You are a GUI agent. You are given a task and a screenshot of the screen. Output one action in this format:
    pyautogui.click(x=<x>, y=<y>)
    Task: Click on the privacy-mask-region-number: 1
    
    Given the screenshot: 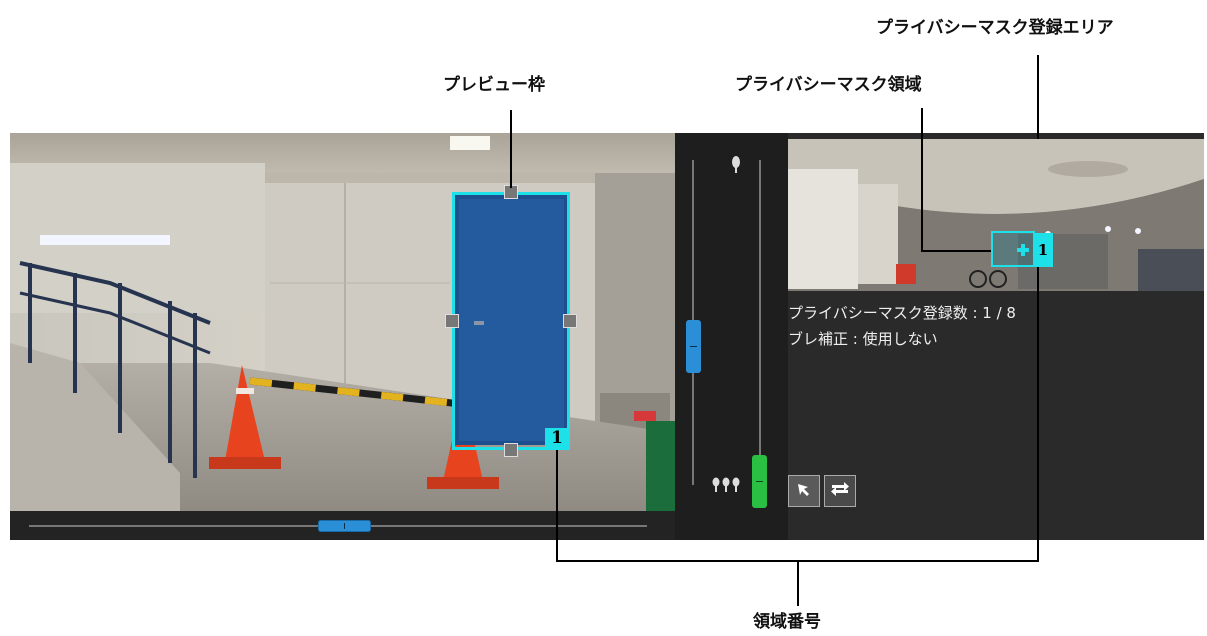 What is the action you would take?
    pyautogui.click(x=1043, y=250)
    